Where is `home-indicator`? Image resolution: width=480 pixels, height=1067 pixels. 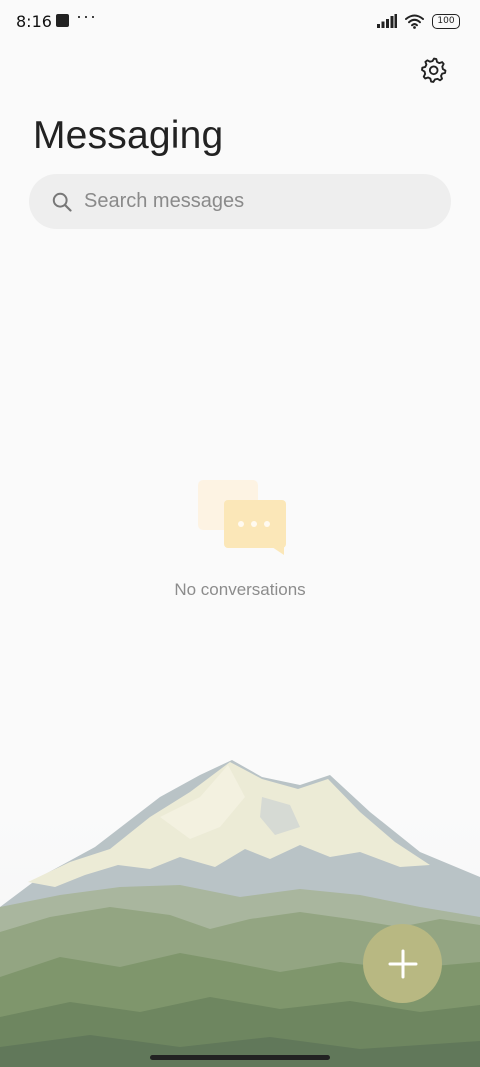
home-indicator is located at coordinates (240, 1057).